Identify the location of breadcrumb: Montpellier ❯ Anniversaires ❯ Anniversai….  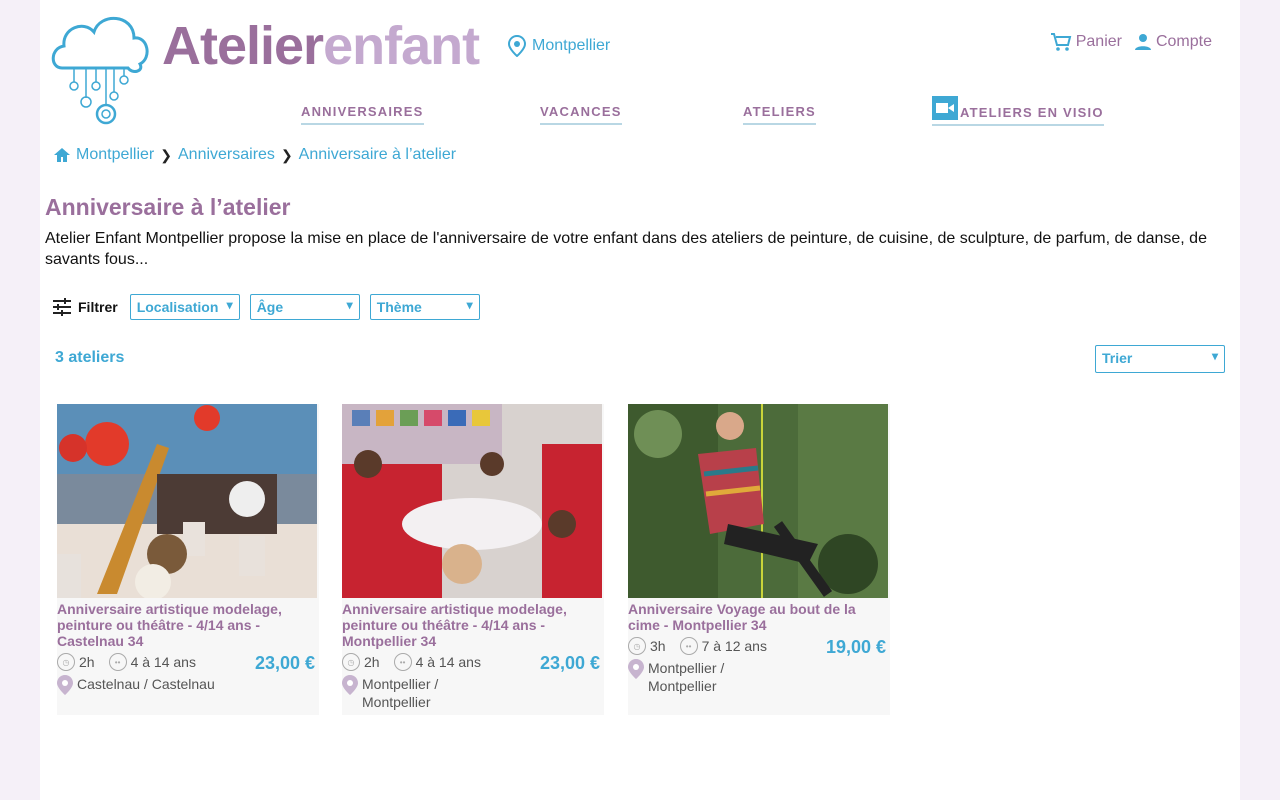
(255, 155).